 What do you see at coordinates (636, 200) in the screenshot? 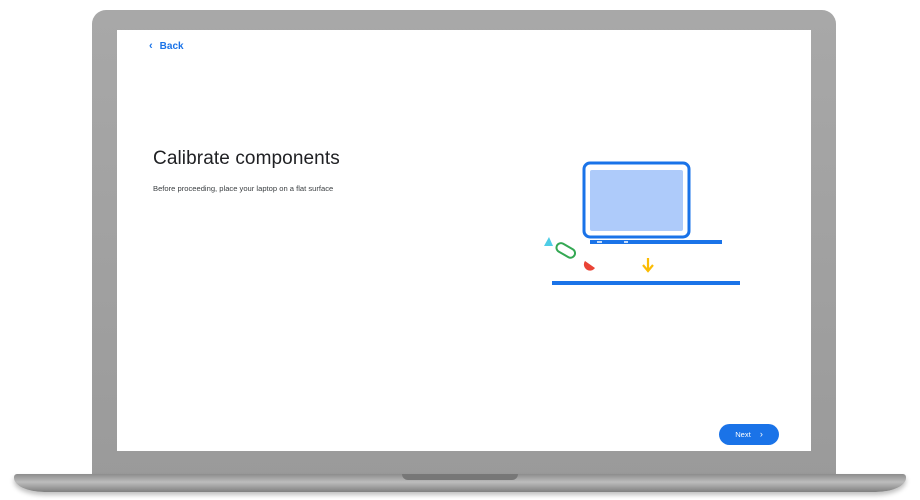
I see `illustration-laptop-screen` at bounding box center [636, 200].